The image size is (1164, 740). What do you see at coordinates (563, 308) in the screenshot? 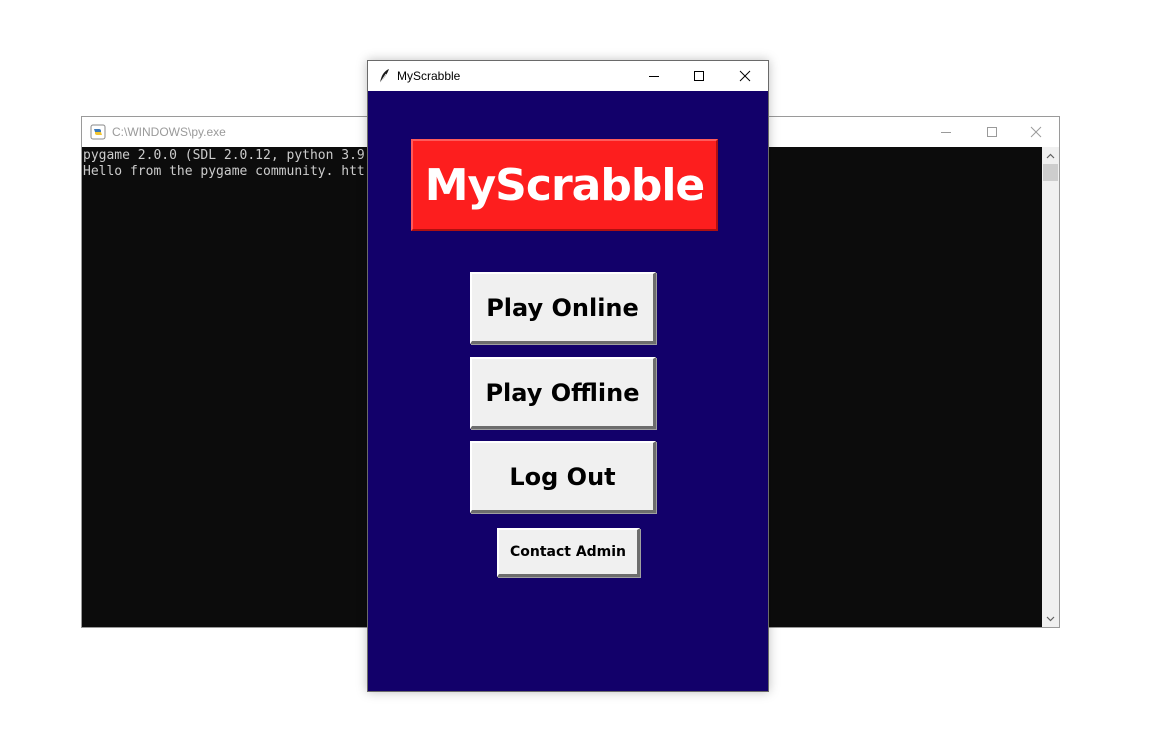
I see `play-online-button: Play Online` at bounding box center [563, 308].